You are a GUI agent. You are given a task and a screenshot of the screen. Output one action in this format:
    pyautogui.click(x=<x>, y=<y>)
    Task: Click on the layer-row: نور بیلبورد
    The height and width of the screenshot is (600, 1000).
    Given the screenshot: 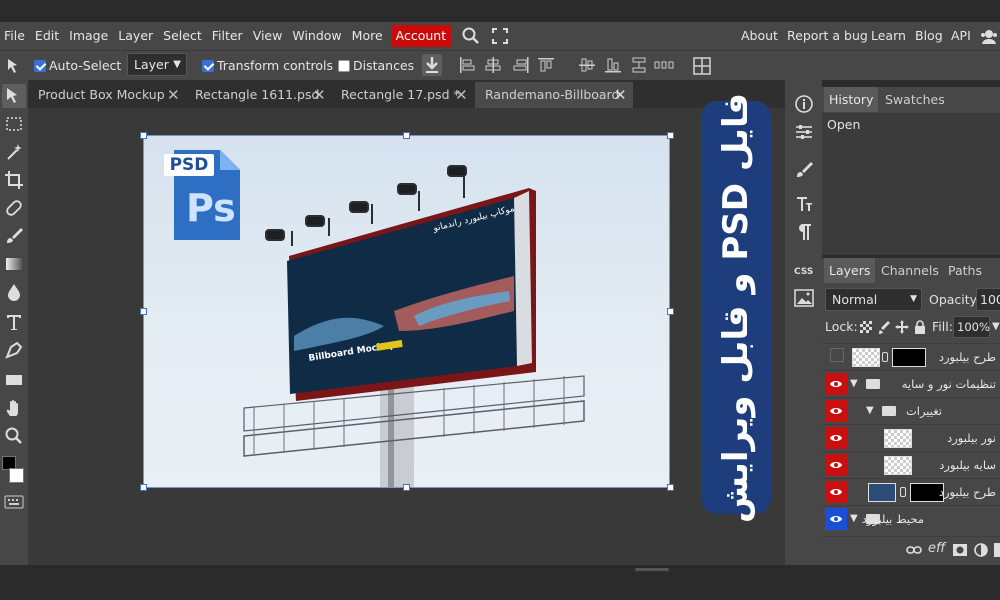 What is the action you would take?
    pyautogui.click(x=911, y=437)
    